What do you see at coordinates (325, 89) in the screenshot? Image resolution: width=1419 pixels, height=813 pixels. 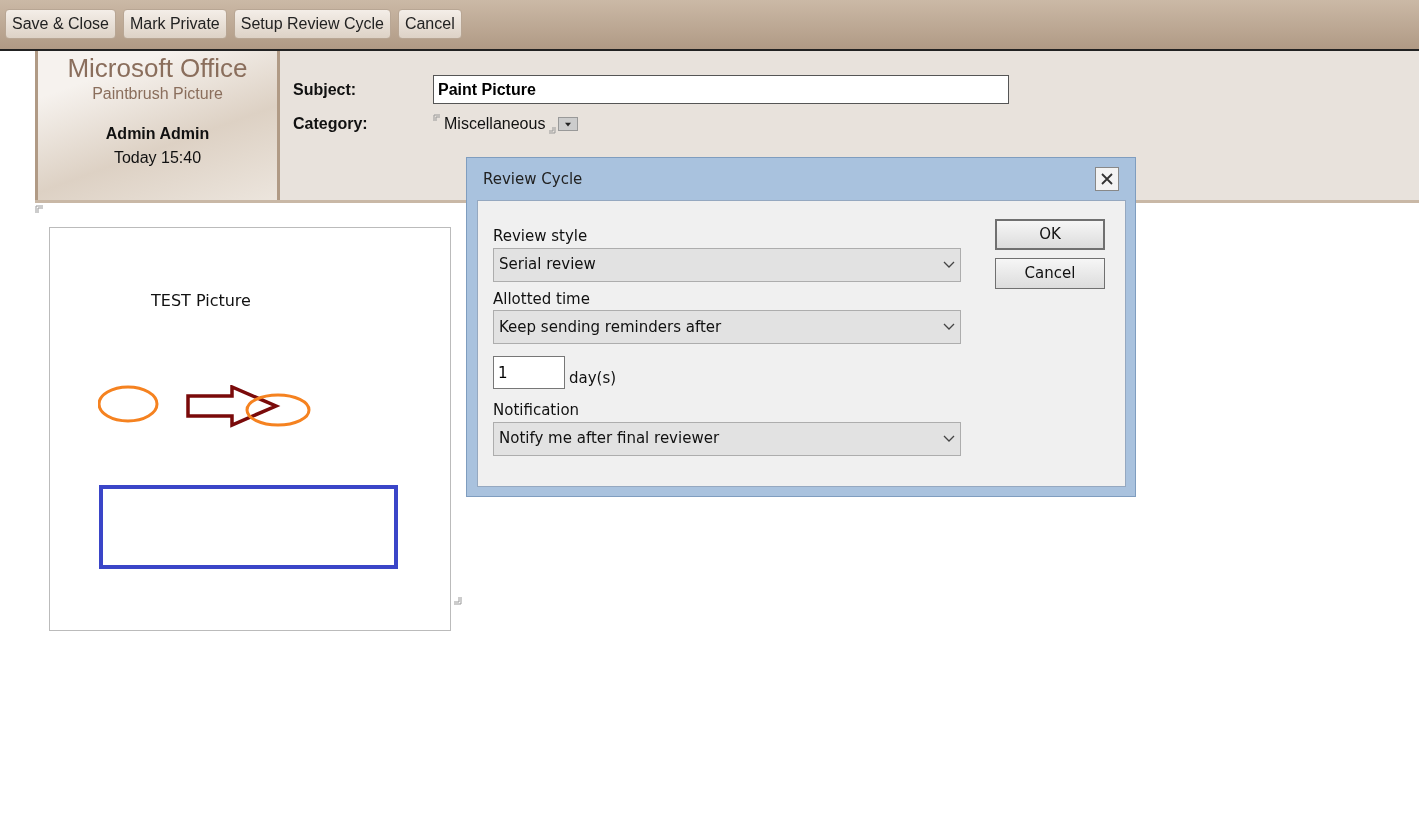 I see `field-label: Subject:` at bounding box center [325, 89].